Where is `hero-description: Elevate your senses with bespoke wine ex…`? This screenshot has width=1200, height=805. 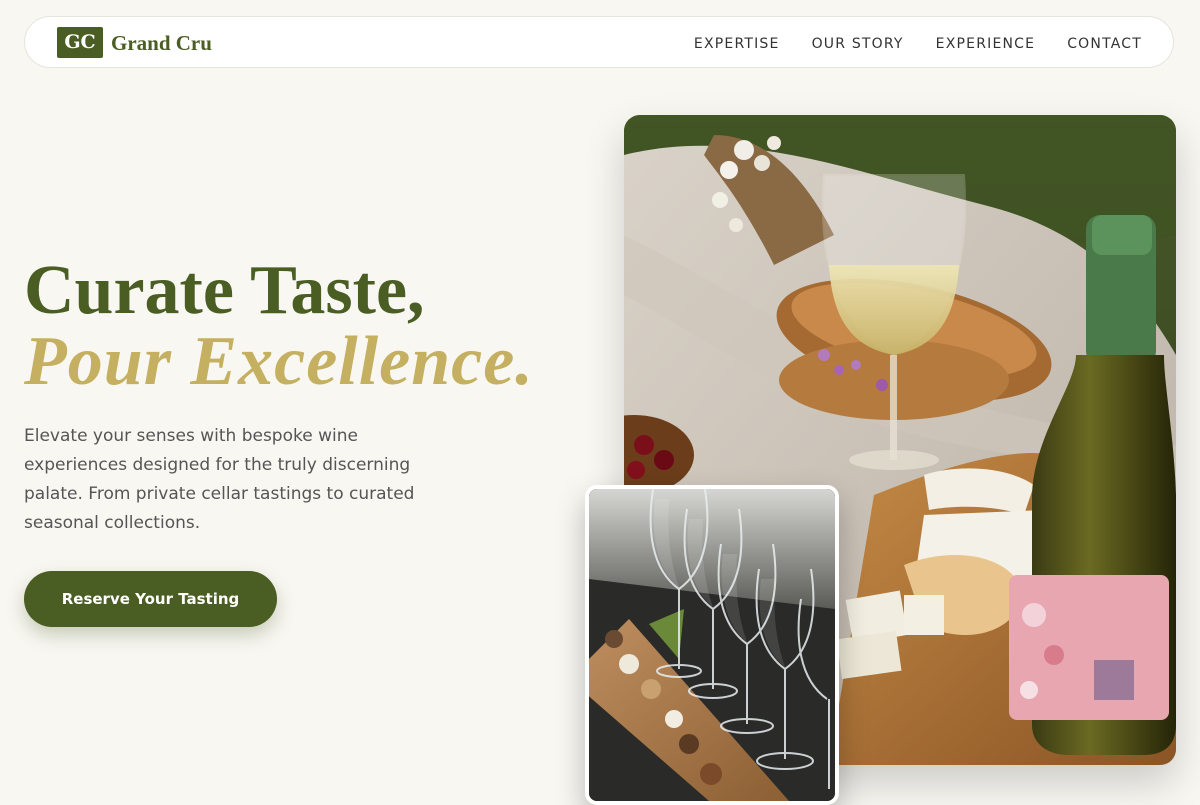
hero-description: Elevate your senses with bespoke wine ex… is located at coordinates (219, 479).